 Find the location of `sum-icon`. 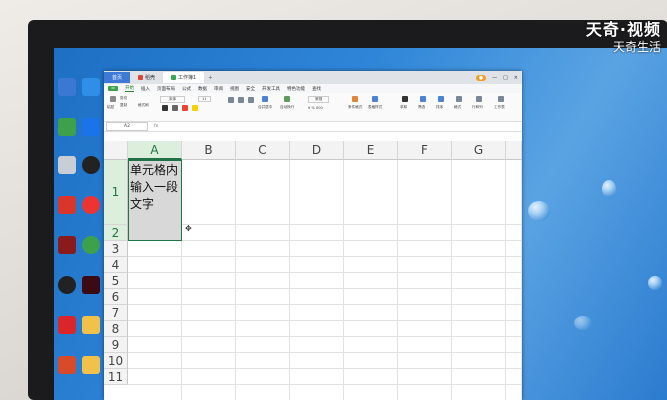

sum-icon is located at coordinates (405, 99).